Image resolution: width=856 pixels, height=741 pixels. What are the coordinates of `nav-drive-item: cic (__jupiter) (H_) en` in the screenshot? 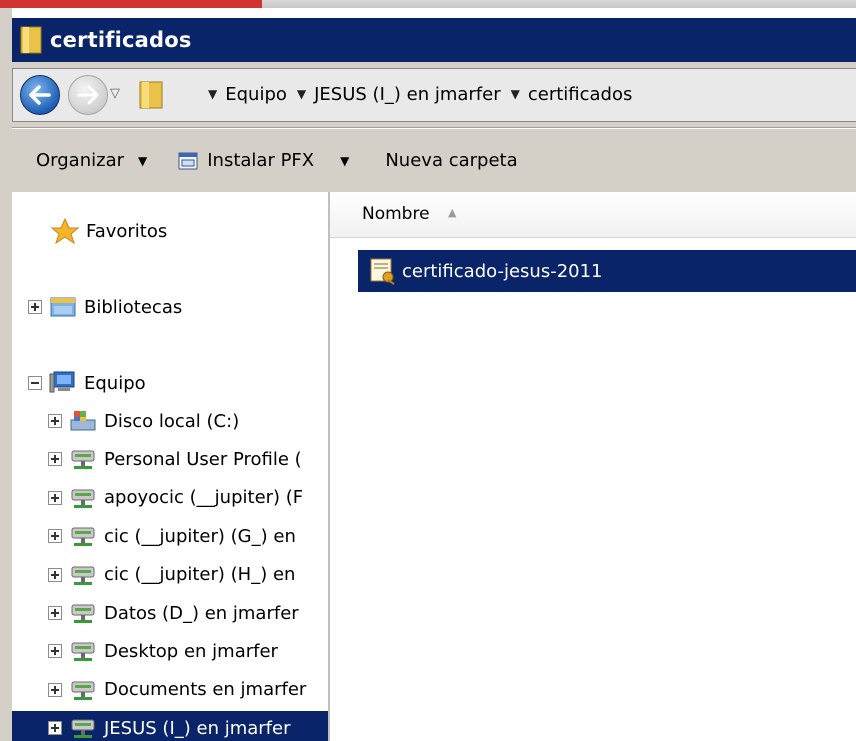 It's located at (171, 575).